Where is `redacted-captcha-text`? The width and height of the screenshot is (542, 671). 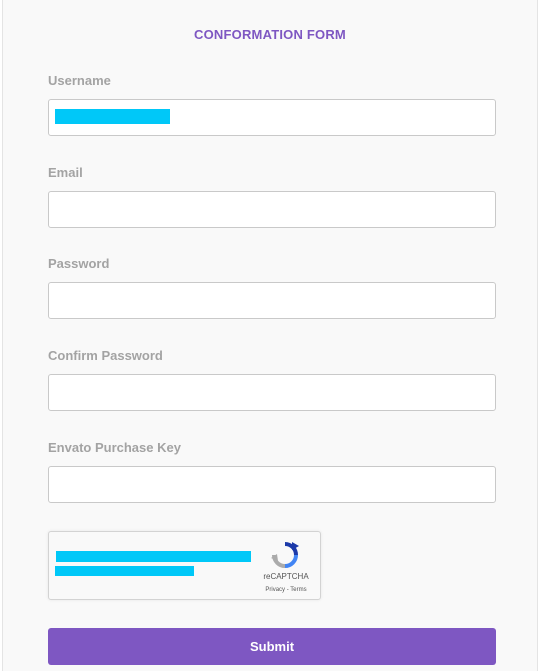 redacted-captcha-text is located at coordinates (153, 556).